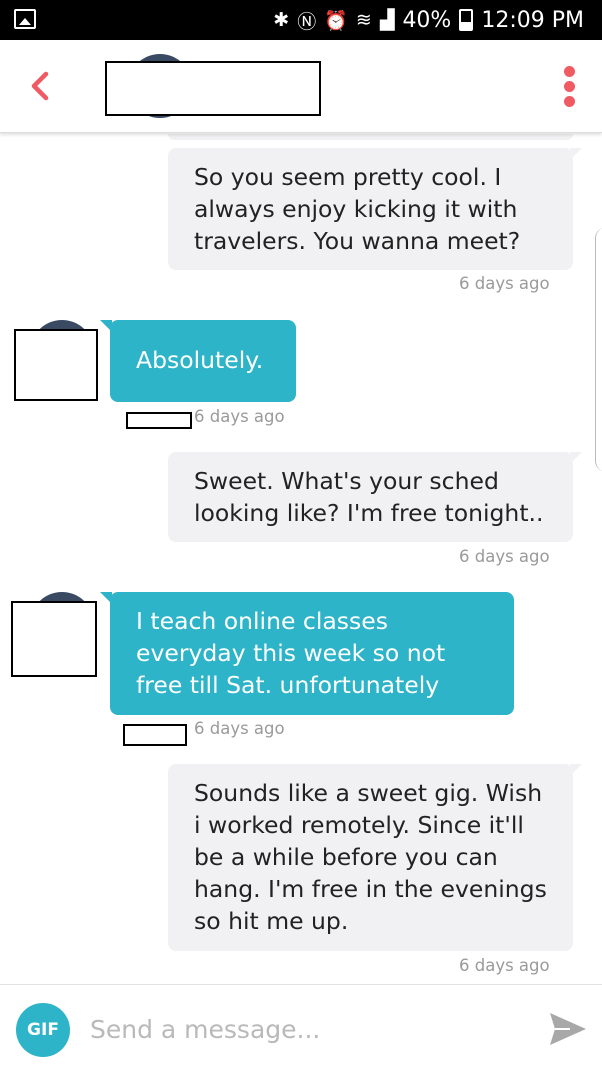 The height and width of the screenshot is (1070, 602). Describe the element at coordinates (598, 349) in the screenshot. I see `scrollbar` at that location.